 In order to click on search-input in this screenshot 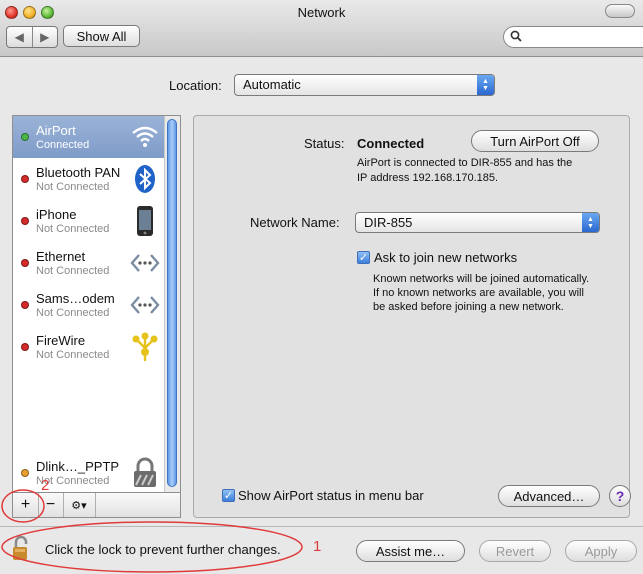, I will do `click(573, 37)`.